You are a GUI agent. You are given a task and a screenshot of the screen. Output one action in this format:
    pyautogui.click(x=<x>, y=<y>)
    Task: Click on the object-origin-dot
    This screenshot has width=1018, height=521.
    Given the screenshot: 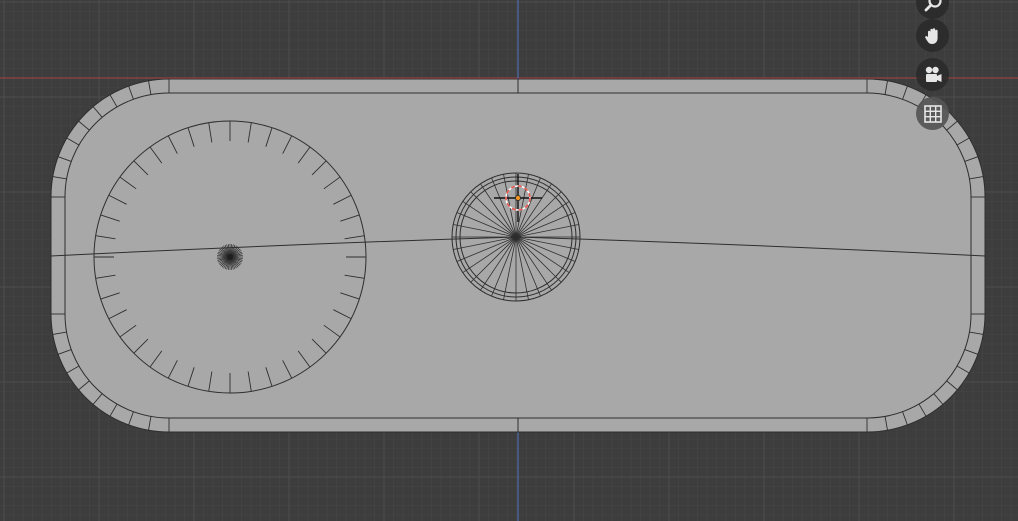 What is the action you would take?
    pyautogui.click(x=518, y=197)
    